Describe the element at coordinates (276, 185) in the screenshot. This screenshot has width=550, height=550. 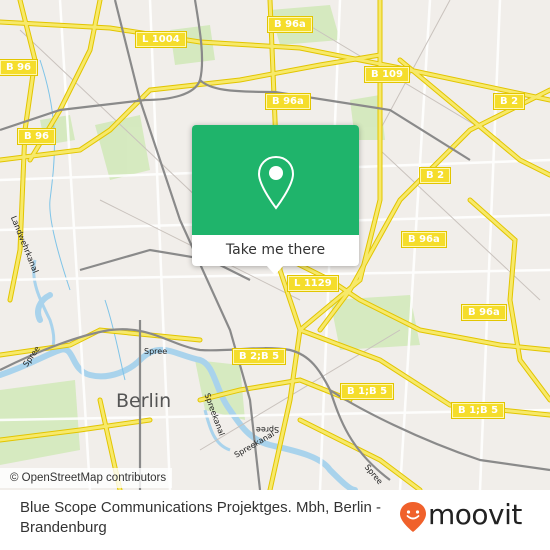
I see `map-pin-icon` at that location.